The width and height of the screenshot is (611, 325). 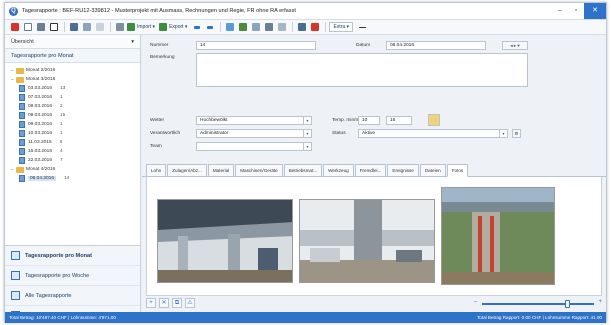 What do you see at coordinates (14, 27) in the screenshot?
I see `close-red-icon` at bounding box center [14, 27].